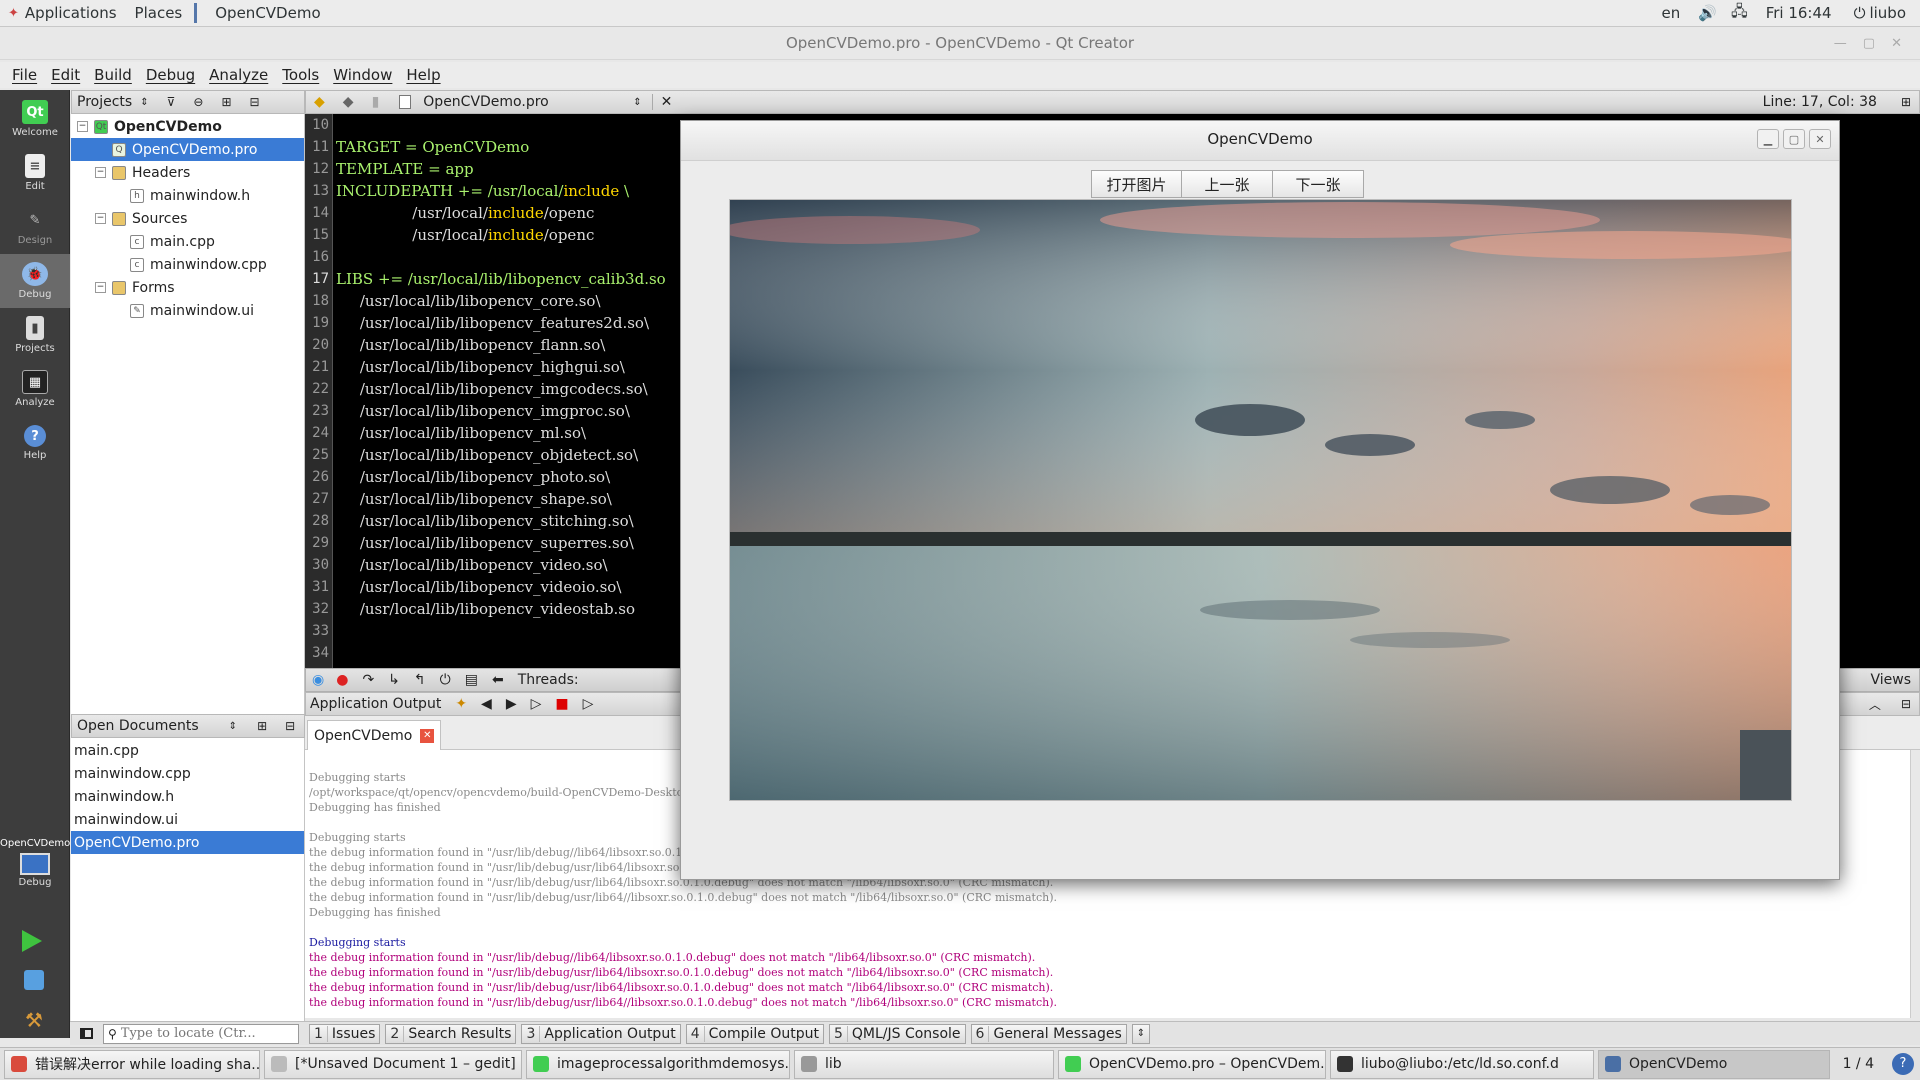 This screenshot has height=1080, width=1920. I want to click on menu-debug: Debug, so click(170, 75).